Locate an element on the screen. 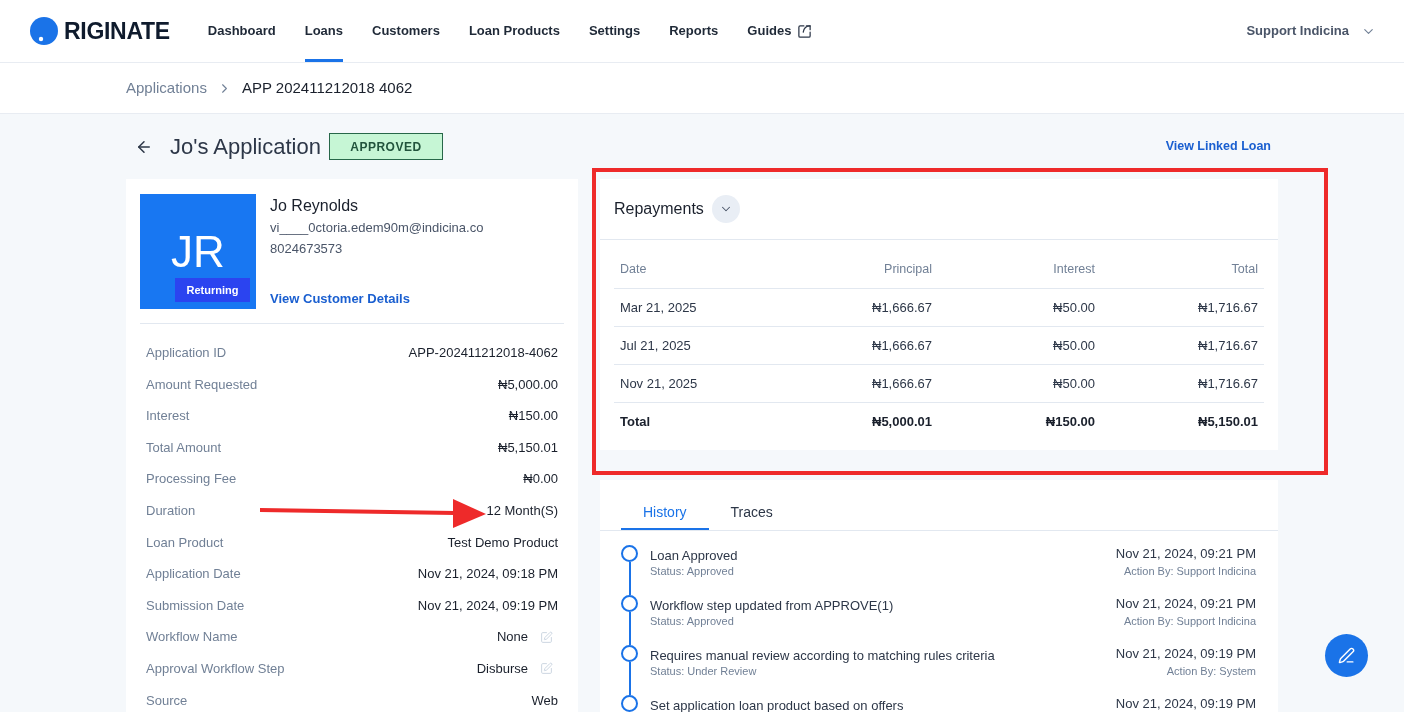 Image resolution: width=1404 pixels, height=712 pixels. event-title: Set application loan product based on offers is located at coordinates (777, 705).